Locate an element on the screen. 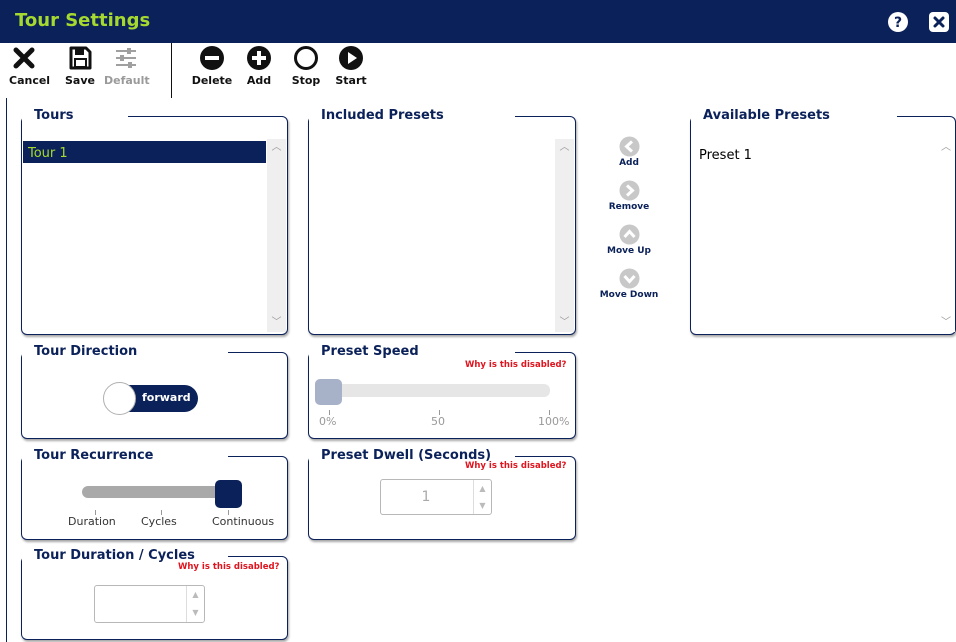  default-label: Default is located at coordinates (127, 80).